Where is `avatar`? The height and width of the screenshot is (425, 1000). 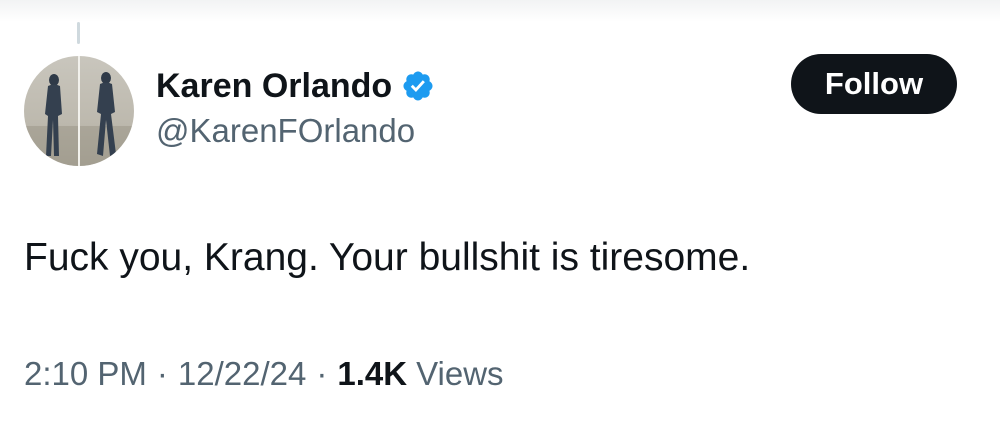 avatar is located at coordinates (79, 111).